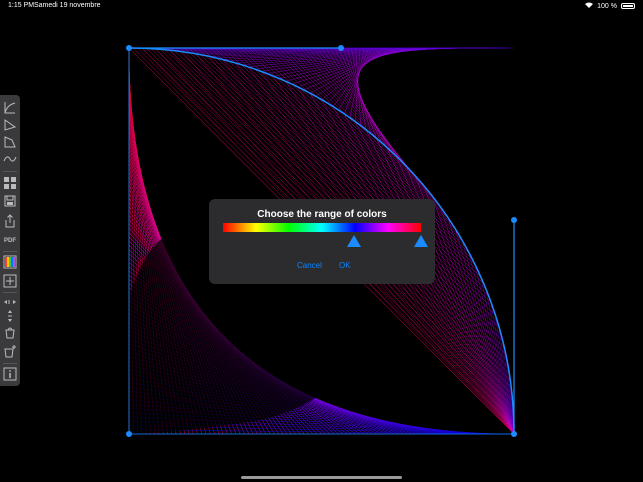  I want to click on dialog-title: Choose the range of colors, so click(322, 214).